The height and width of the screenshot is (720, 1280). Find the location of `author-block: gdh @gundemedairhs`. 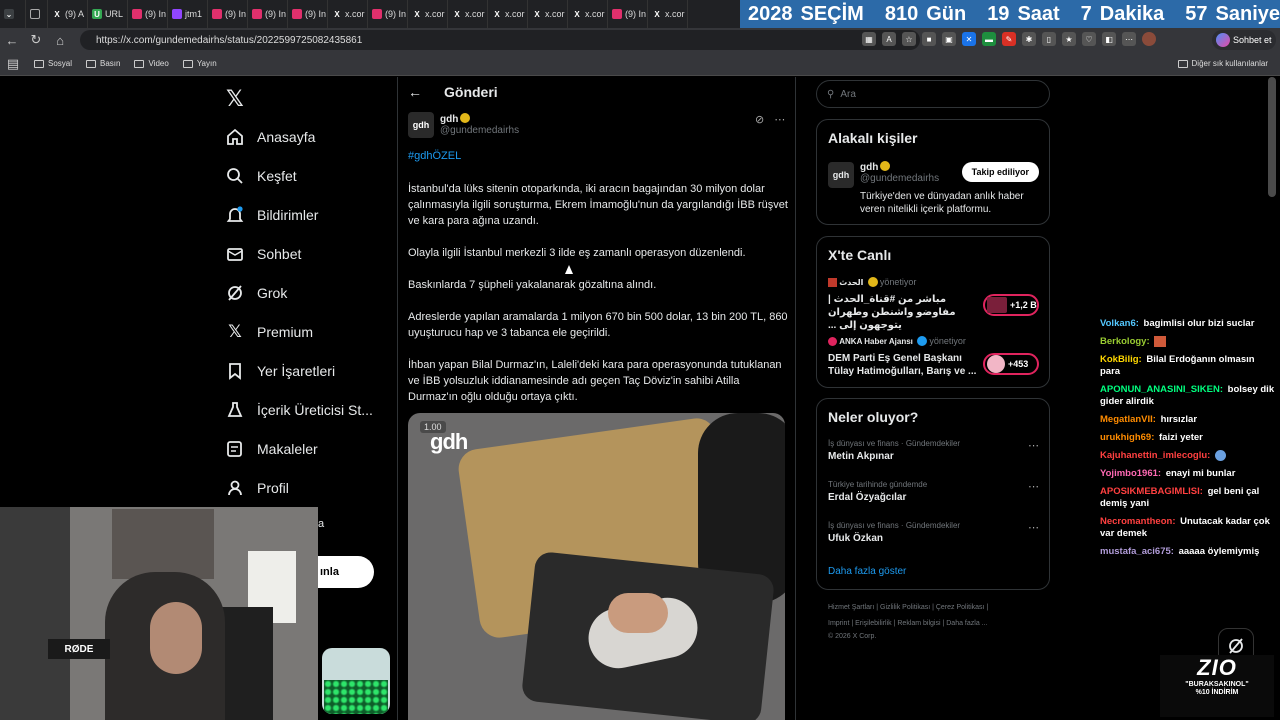

author-block: gdh @gundemedairhs is located at coordinates (479, 124).